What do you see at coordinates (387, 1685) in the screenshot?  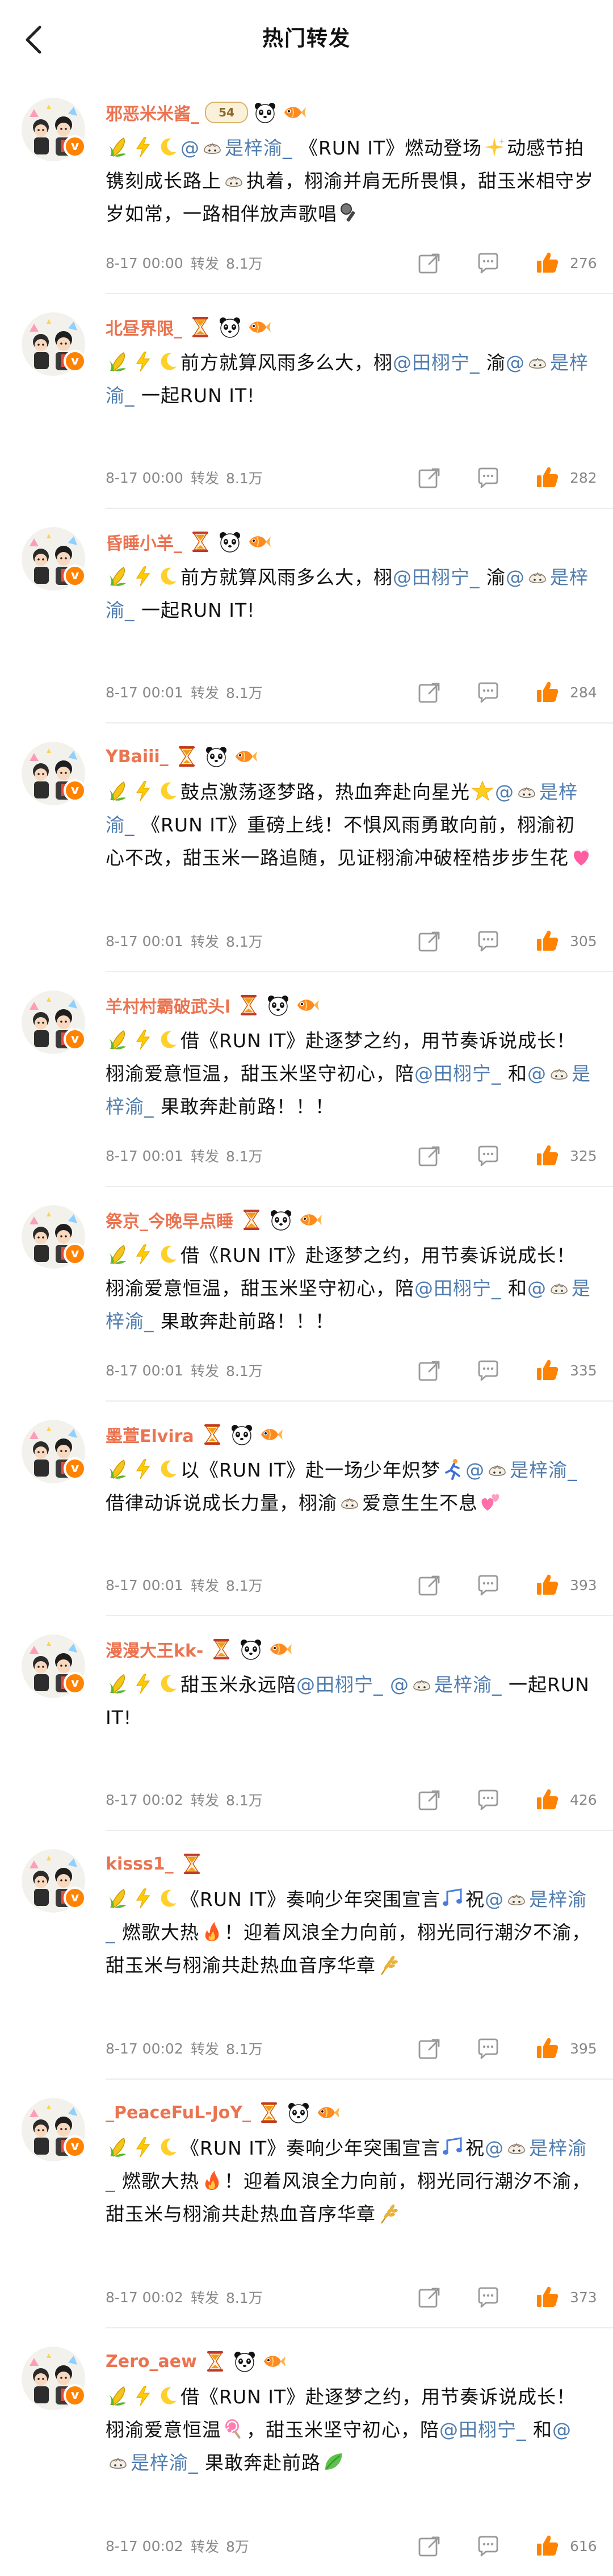 I see `text-segment` at bounding box center [387, 1685].